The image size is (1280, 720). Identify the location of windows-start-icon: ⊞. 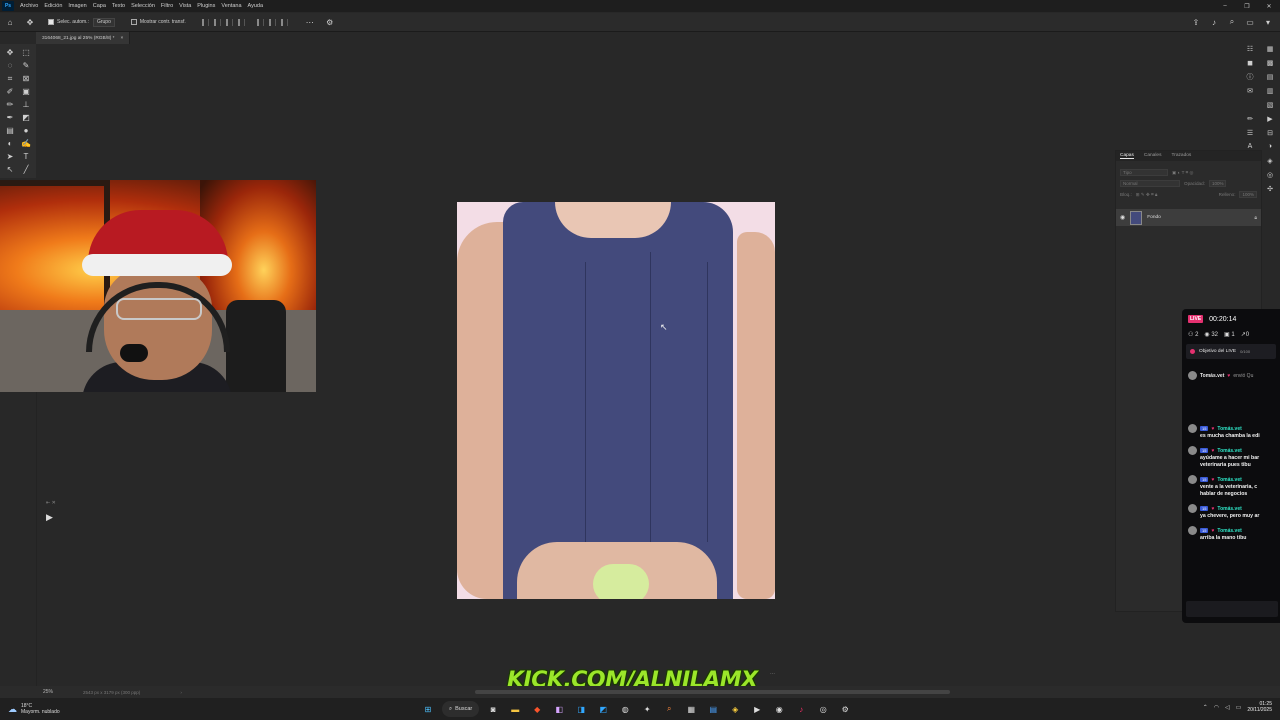
(428, 709).